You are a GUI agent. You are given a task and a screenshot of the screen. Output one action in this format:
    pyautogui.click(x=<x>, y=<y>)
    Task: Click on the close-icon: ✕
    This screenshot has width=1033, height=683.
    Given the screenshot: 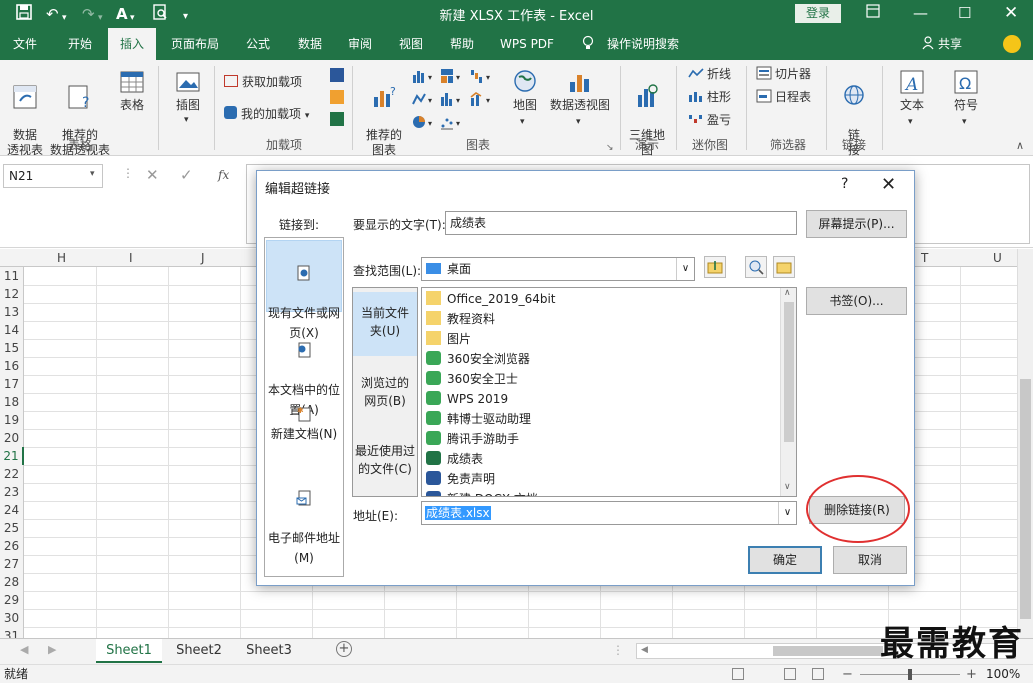 What is the action you would take?
    pyautogui.click(x=1011, y=13)
    